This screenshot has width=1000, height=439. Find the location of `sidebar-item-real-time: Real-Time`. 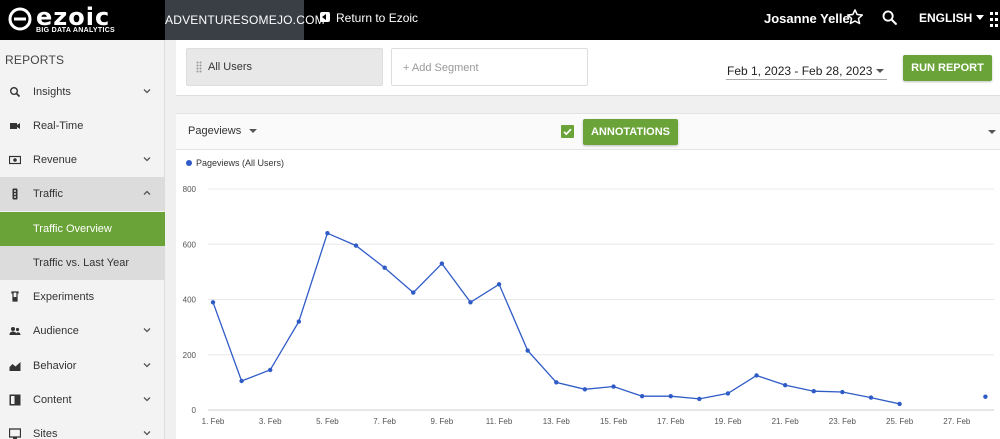

sidebar-item-real-time: Real-Time is located at coordinates (82, 126).